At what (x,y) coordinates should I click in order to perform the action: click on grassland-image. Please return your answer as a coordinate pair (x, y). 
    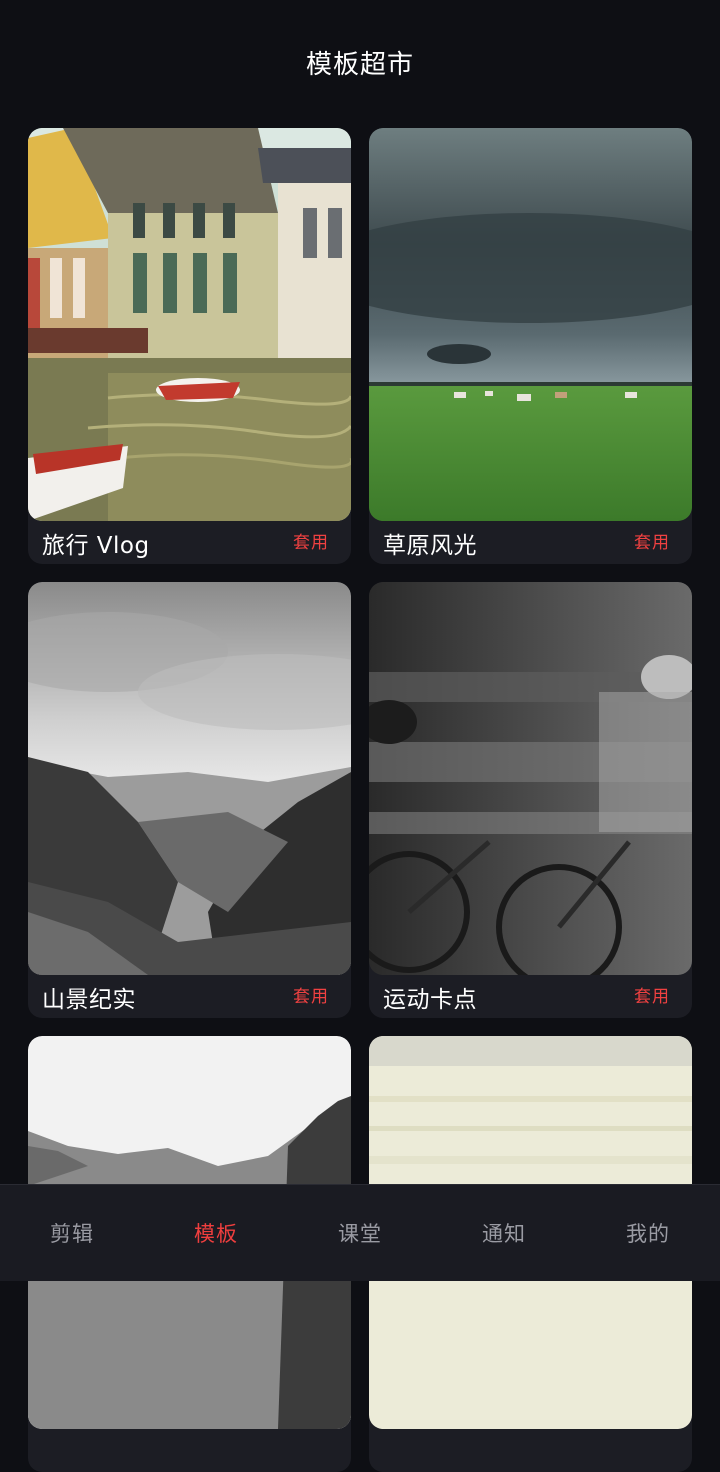
    Looking at the image, I should click on (530, 324).